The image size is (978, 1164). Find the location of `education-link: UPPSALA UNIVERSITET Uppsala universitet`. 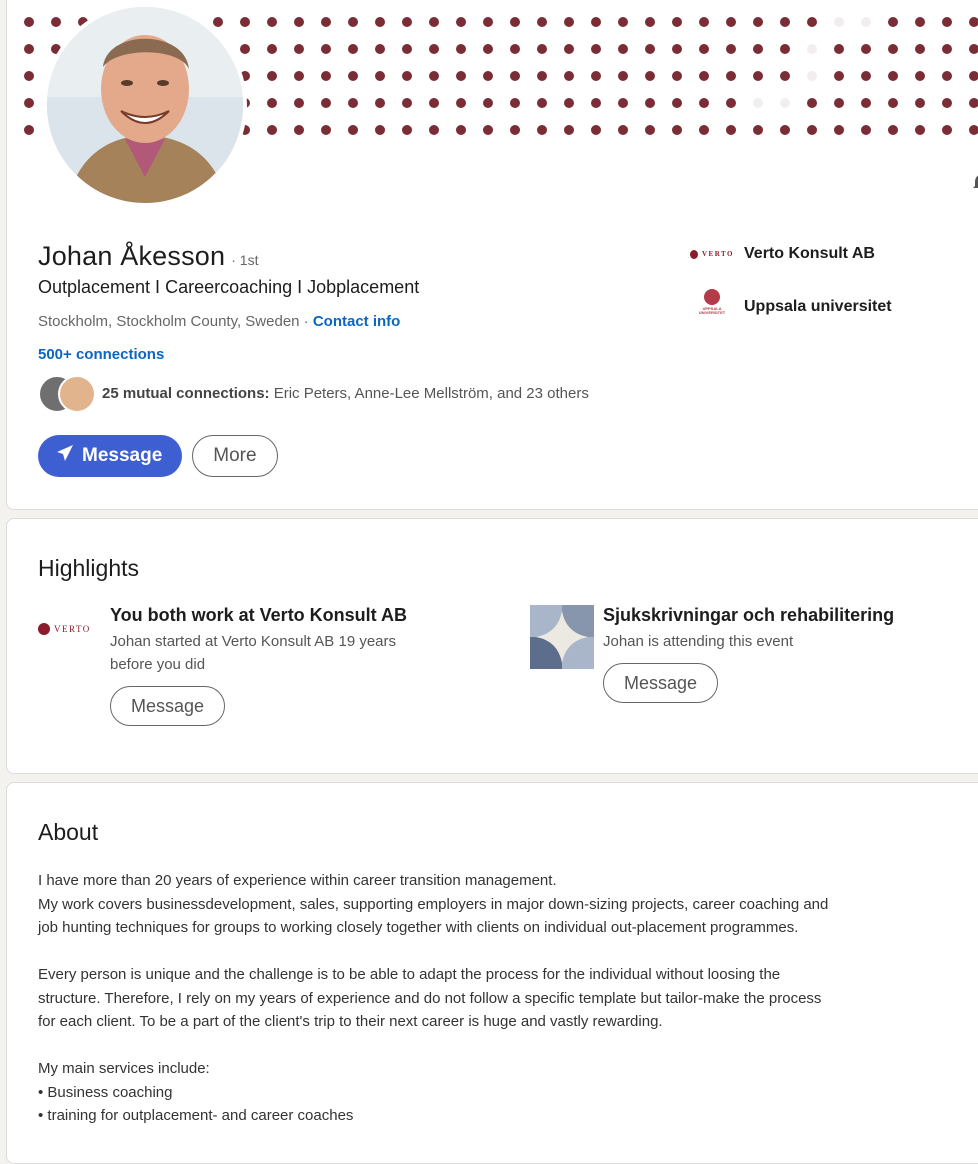

education-link: UPPSALA UNIVERSITET Uppsala universitet is located at coordinates (791, 307).